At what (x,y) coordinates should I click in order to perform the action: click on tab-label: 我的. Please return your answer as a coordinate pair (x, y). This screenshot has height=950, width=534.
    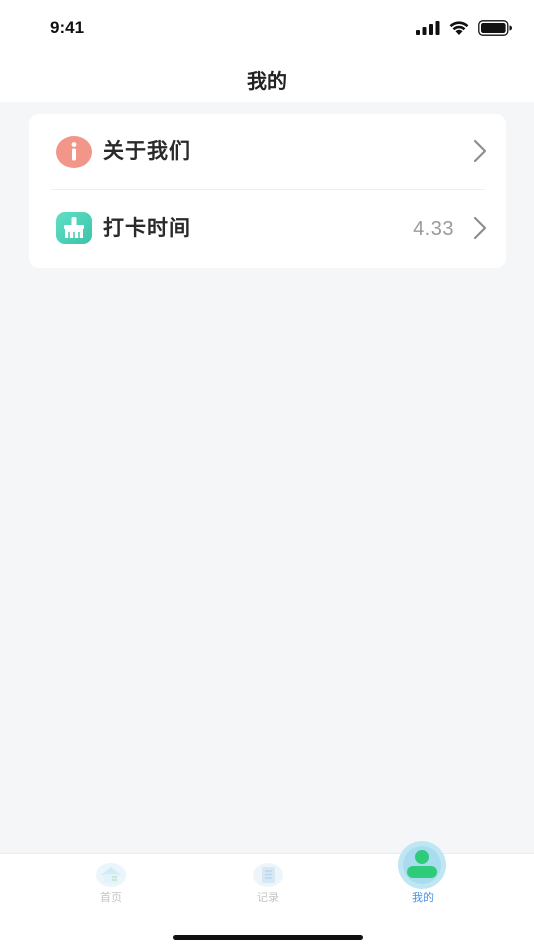
    Looking at the image, I should click on (423, 897).